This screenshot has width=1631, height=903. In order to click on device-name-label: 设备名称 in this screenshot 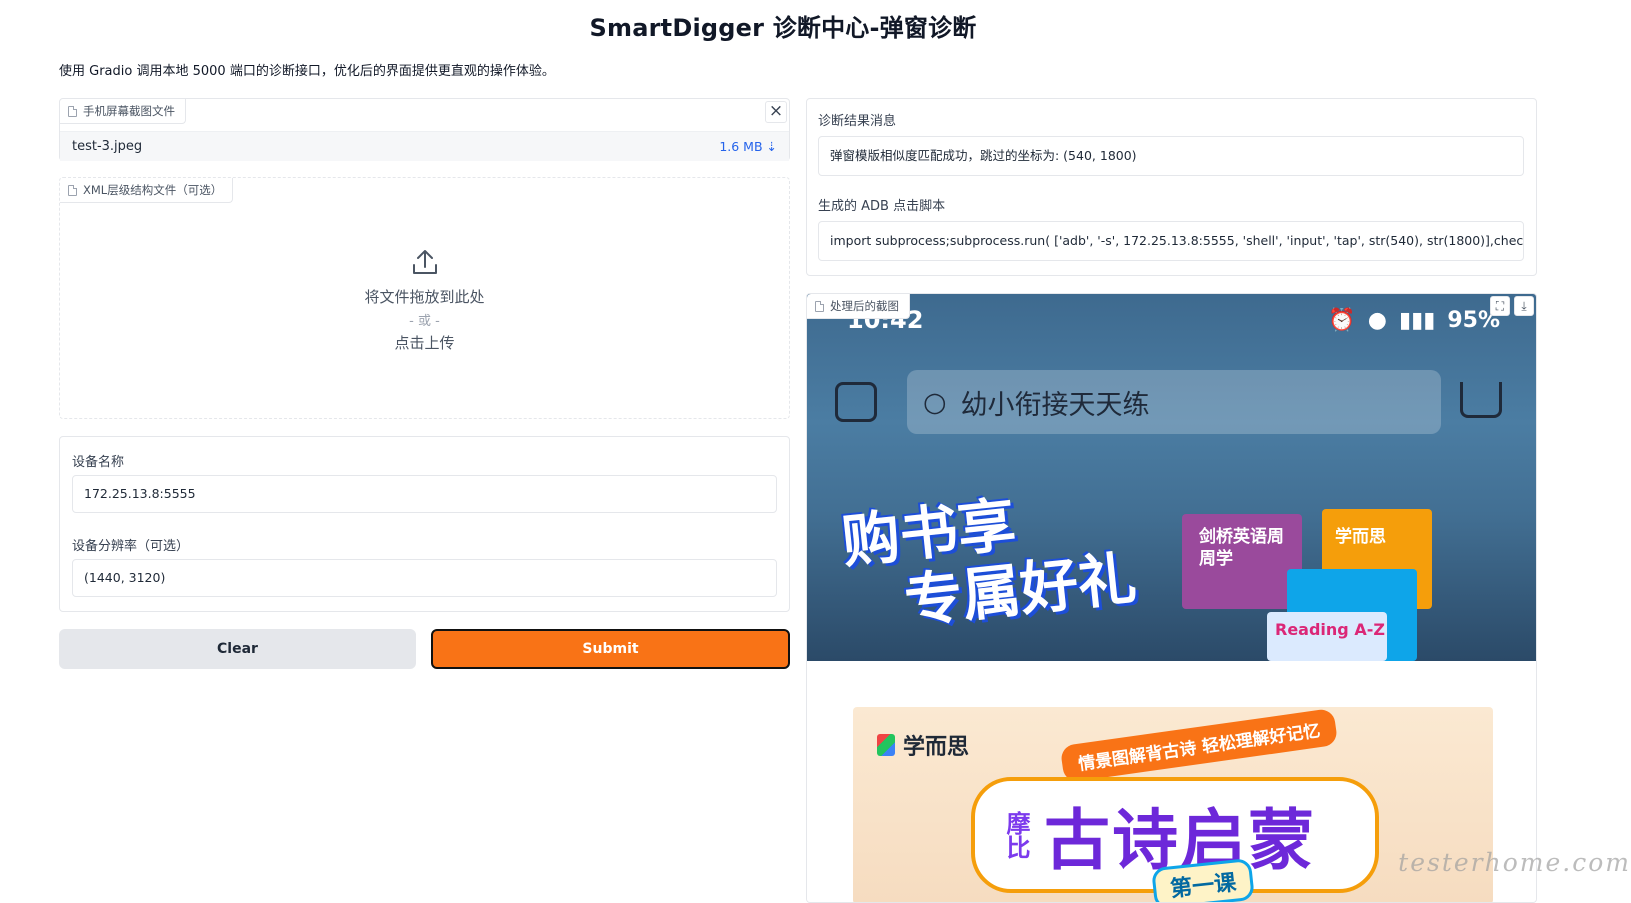, I will do `click(98, 462)`.